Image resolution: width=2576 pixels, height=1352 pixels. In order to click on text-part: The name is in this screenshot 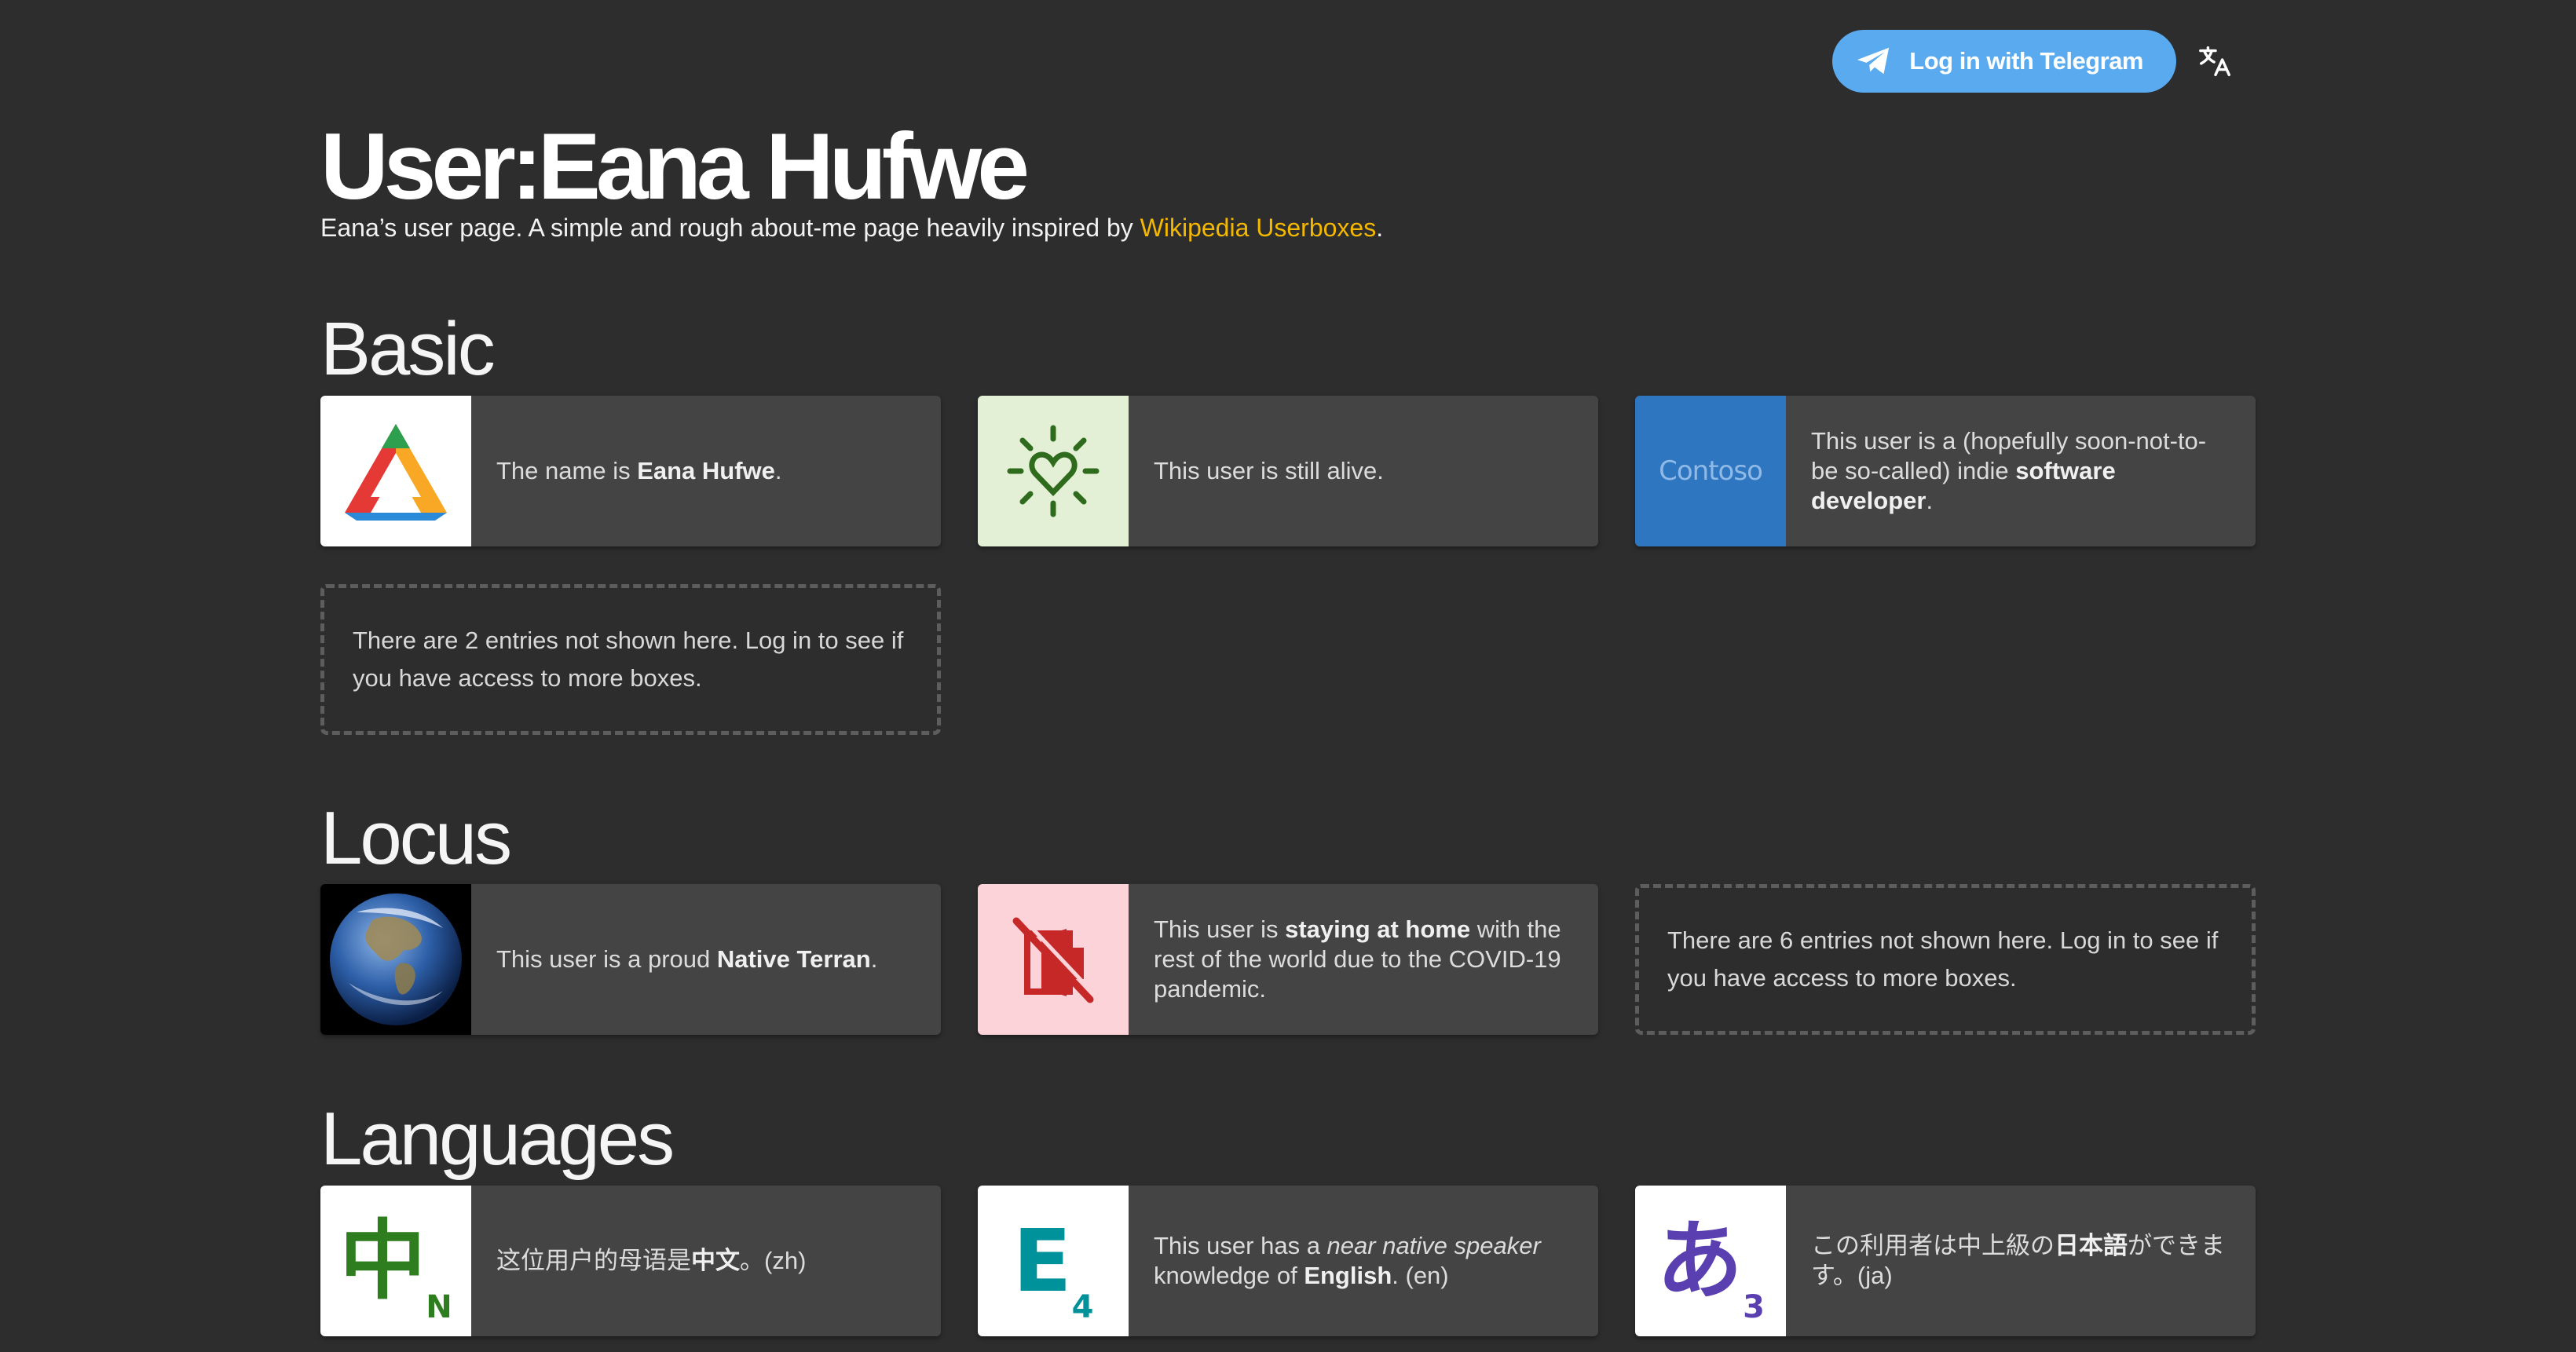, I will do `click(567, 470)`.